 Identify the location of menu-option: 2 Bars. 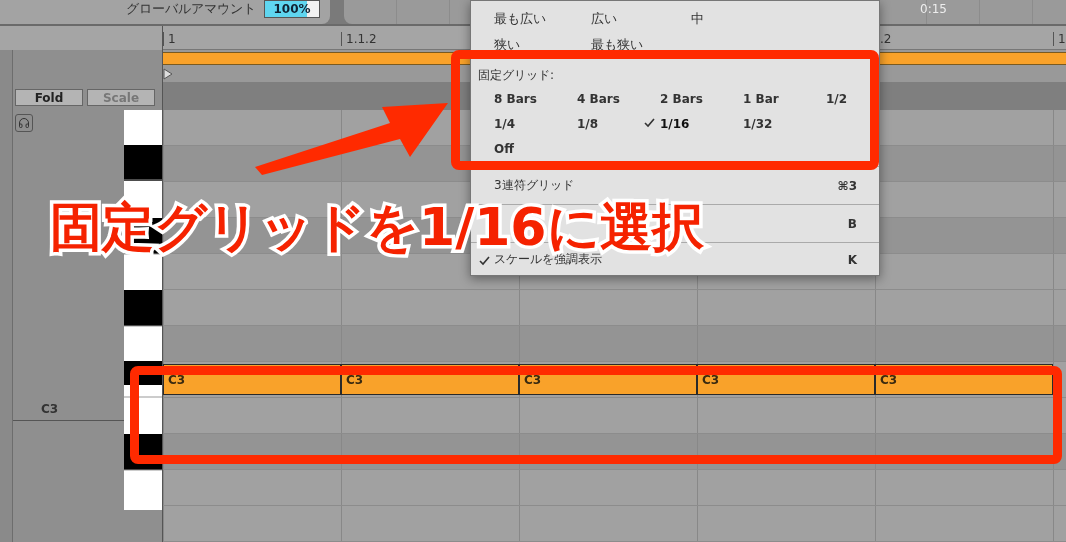
(681, 99).